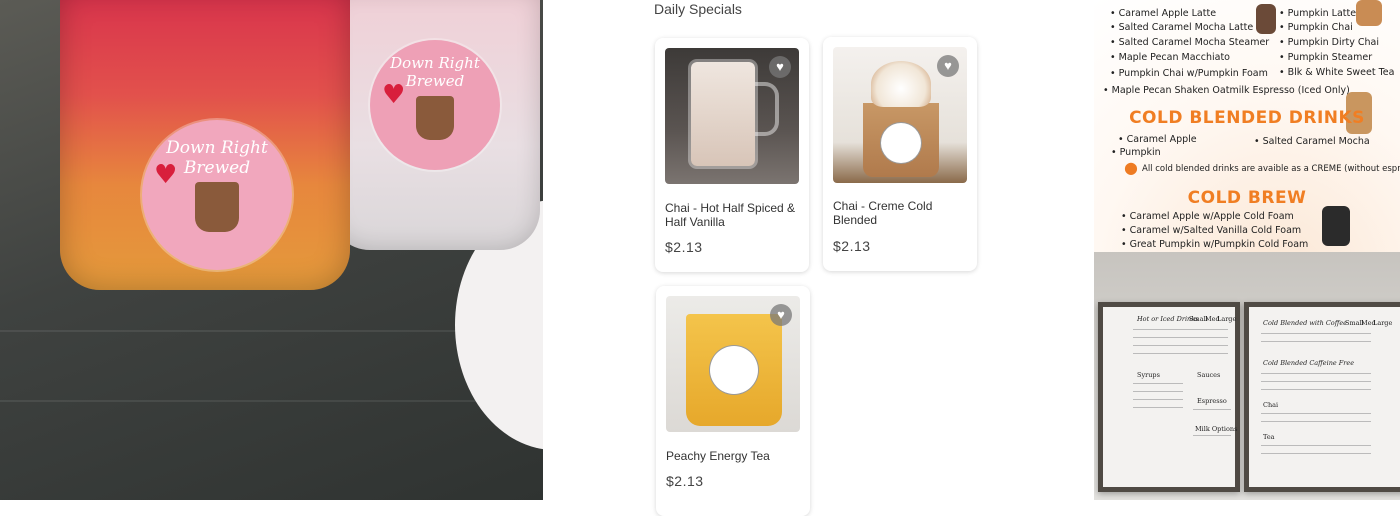  What do you see at coordinates (1309, 363) in the screenshot?
I see `board-section: Cold Blended Caffeine Free` at bounding box center [1309, 363].